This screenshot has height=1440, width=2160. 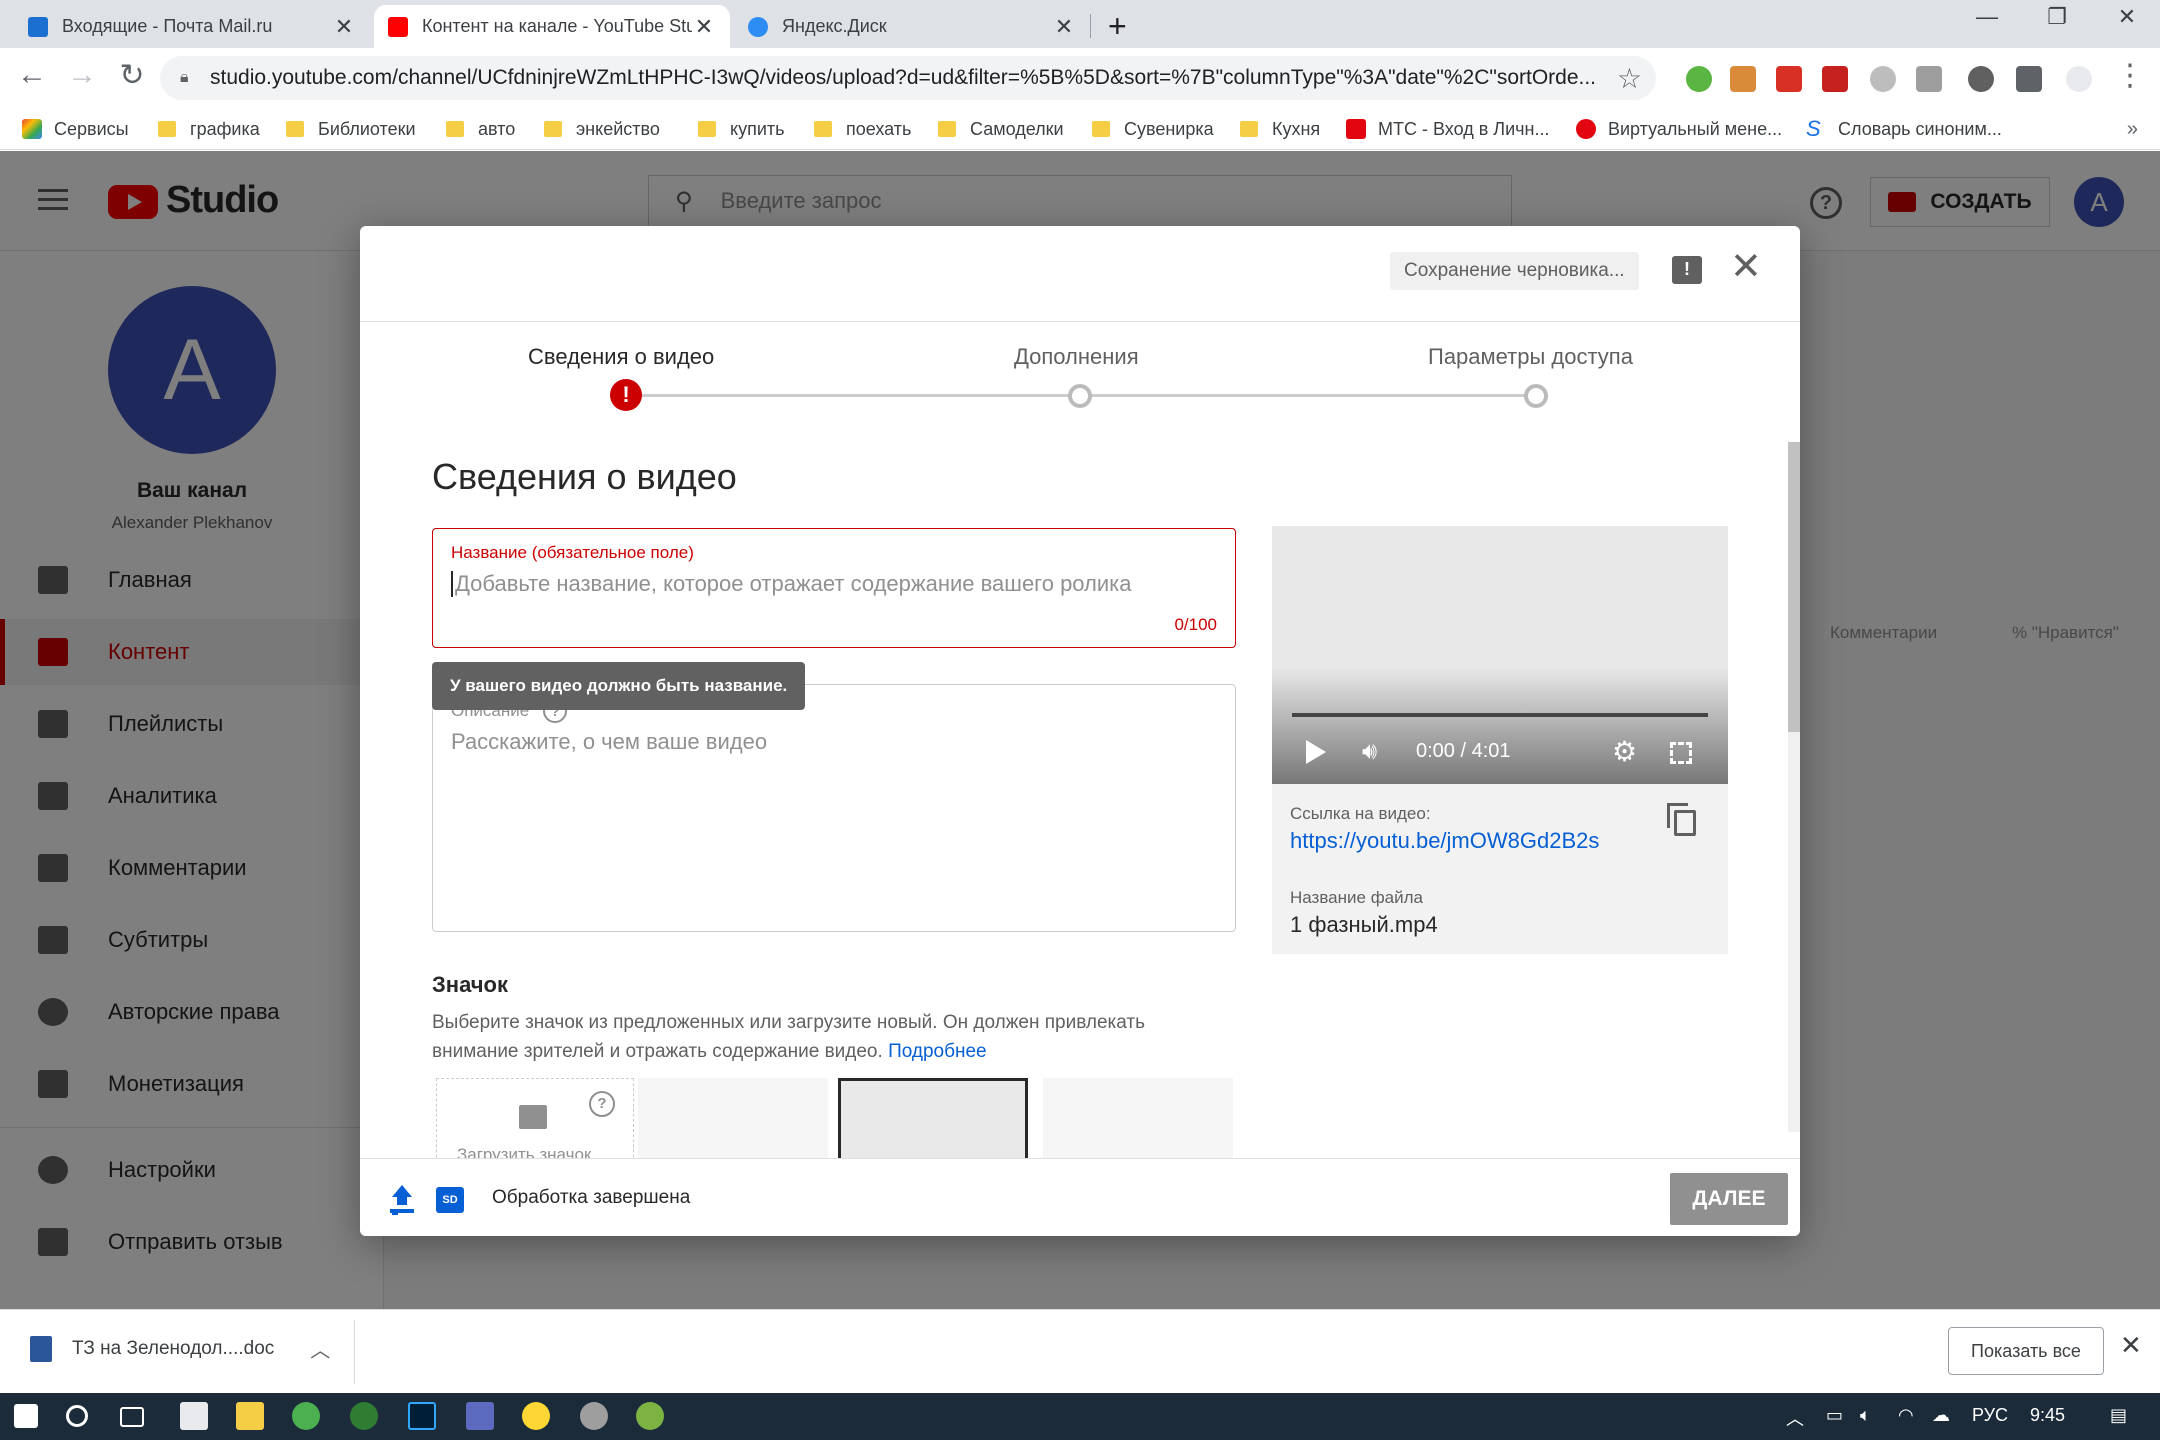 What do you see at coordinates (2132, 129) in the screenshot?
I see `chevron-right-icon: »` at bounding box center [2132, 129].